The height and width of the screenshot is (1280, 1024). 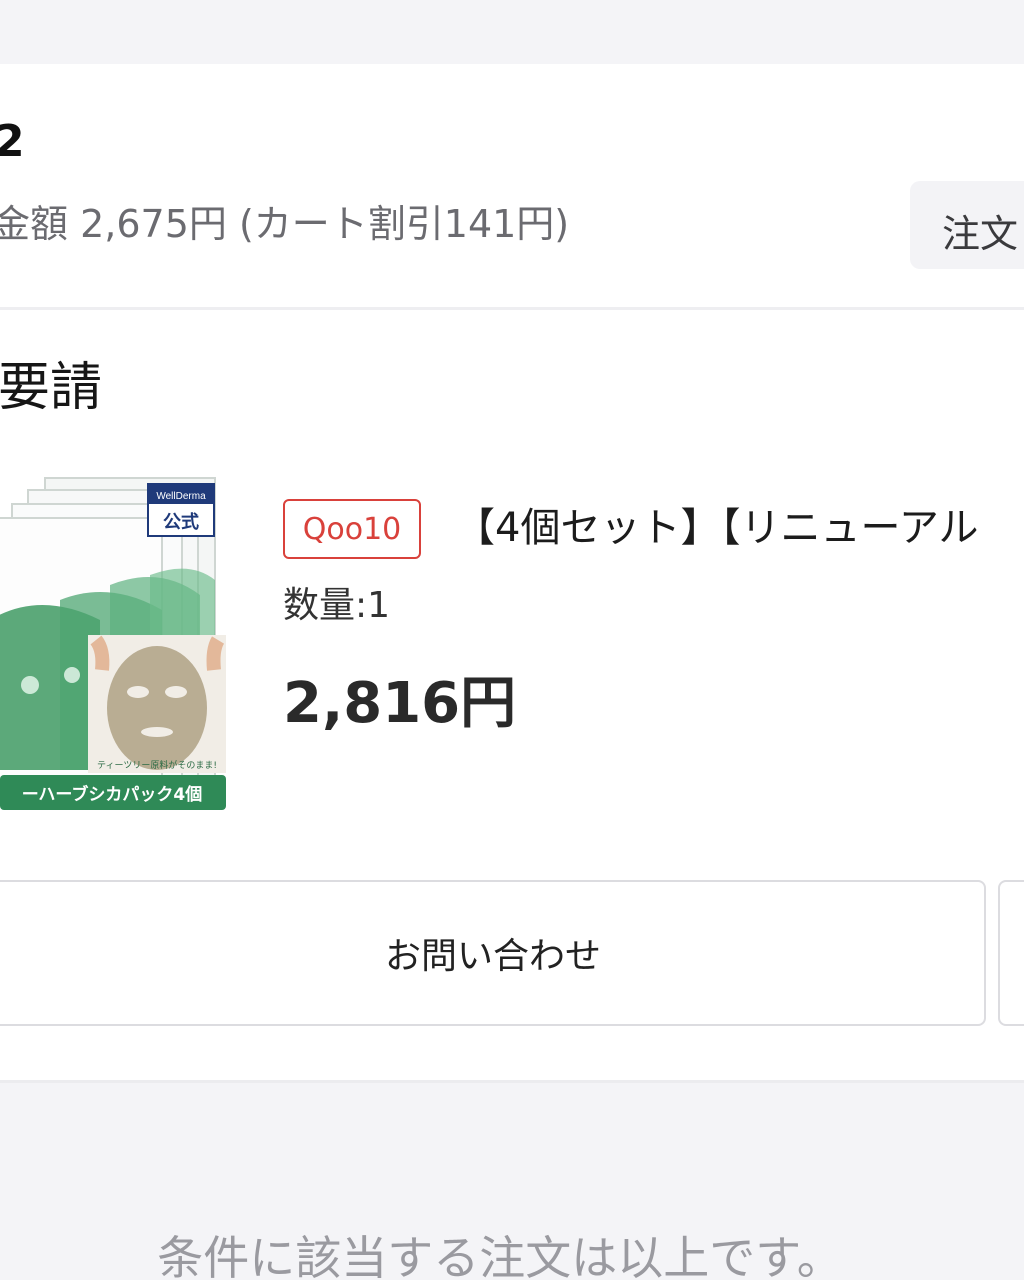 What do you see at coordinates (12, 141) in the screenshot?
I see `order-number: 2` at bounding box center [12, 141].